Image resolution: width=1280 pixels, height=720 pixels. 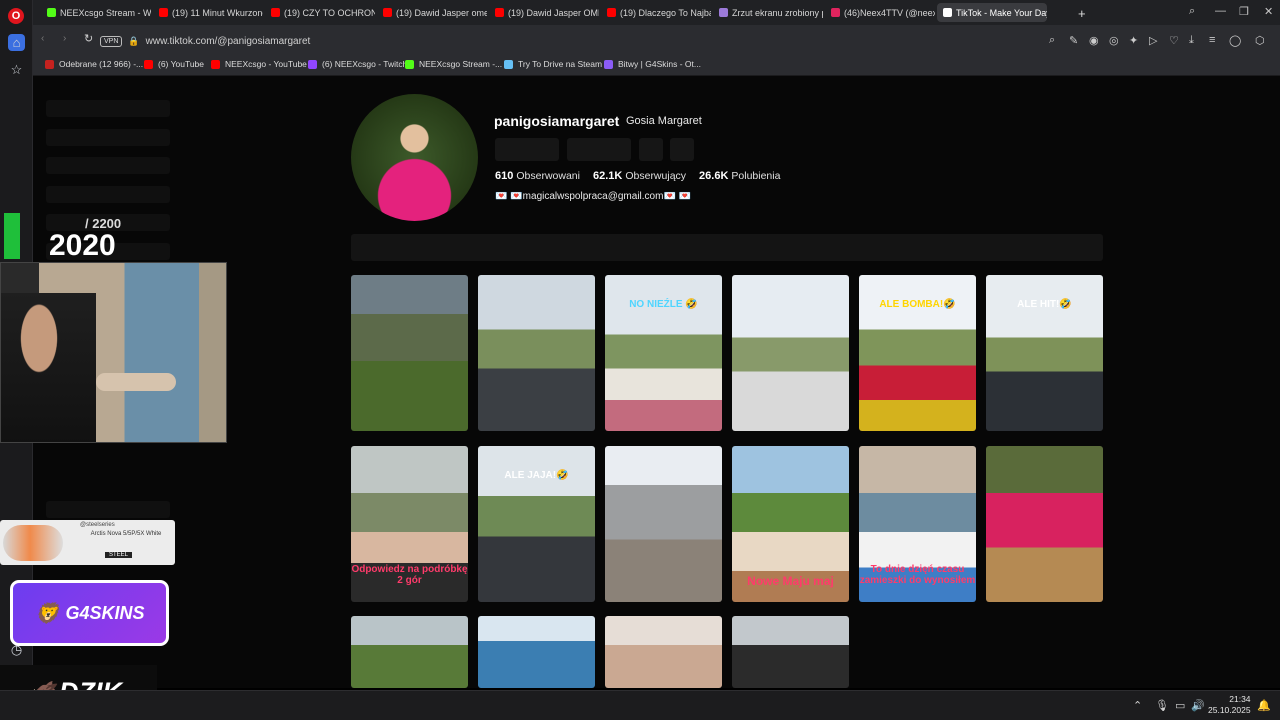 I want to click on close-icon: ✕, so click(x=1268, y=11).